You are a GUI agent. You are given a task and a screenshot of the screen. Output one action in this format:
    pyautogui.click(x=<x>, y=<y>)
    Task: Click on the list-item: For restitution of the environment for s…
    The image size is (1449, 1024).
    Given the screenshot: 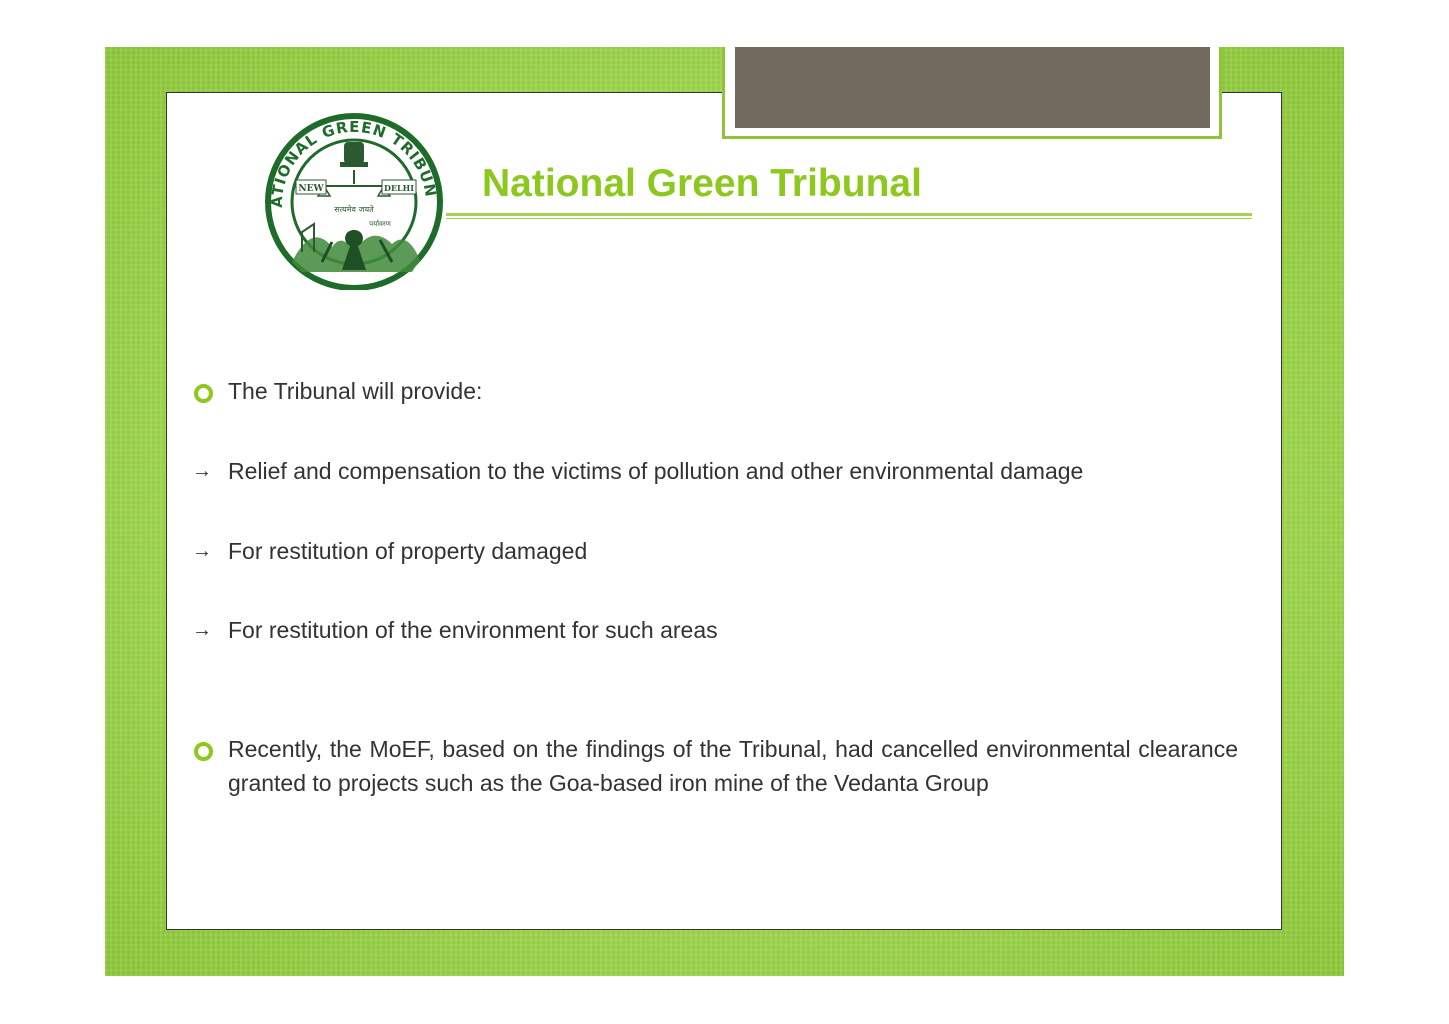 What is the action you would take?
    pyautogui.click(x=473, y=630)
    